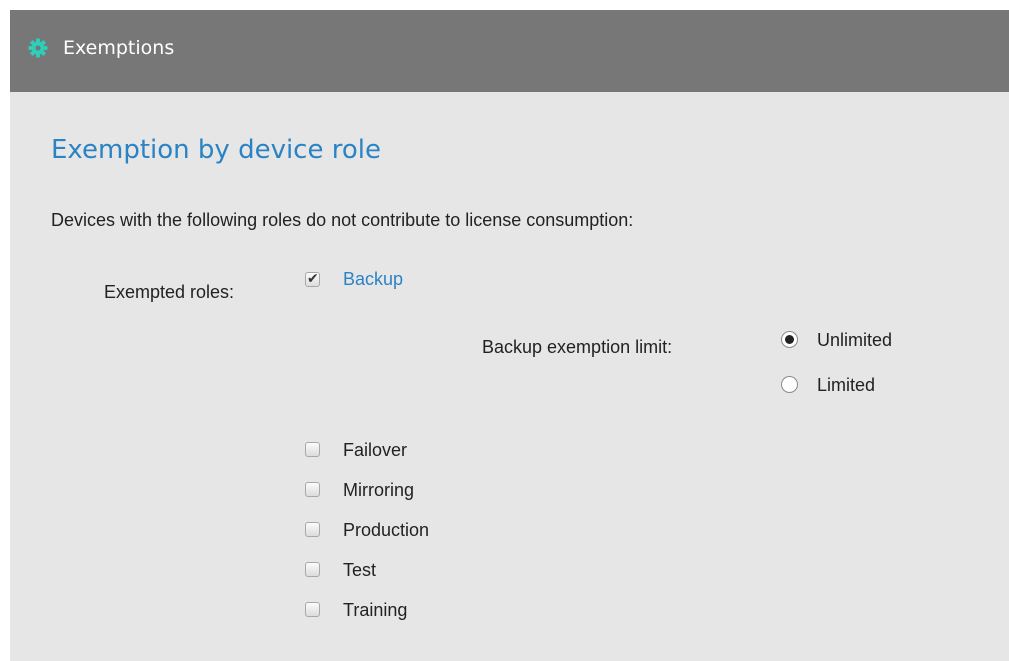 This screenshot has width=1009, height=661. What do you see at coordinates (789, 384) in the screenshot?
I see `radio-limited` at bounding box center [789, 384].